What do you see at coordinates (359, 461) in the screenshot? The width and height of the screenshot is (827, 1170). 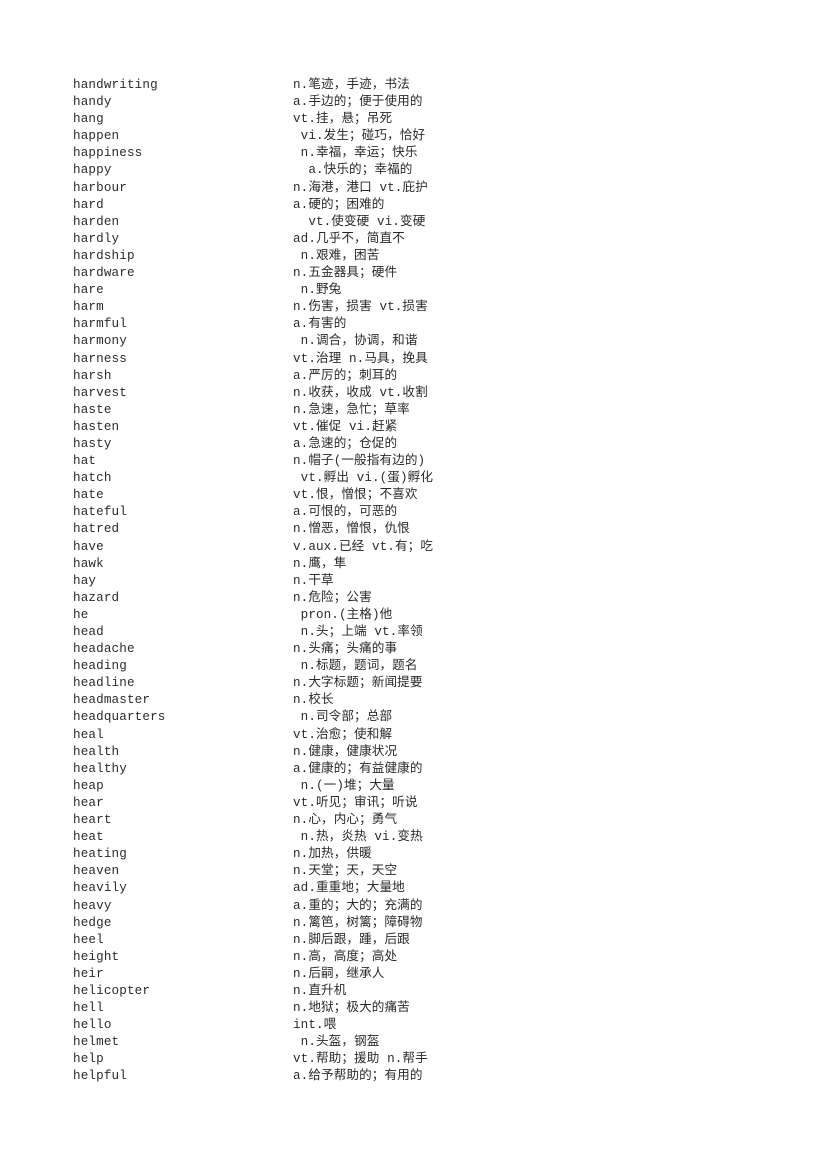 I see `entry-definition: n.帽子(一般指有边的)` at bounding box center [359, 461].